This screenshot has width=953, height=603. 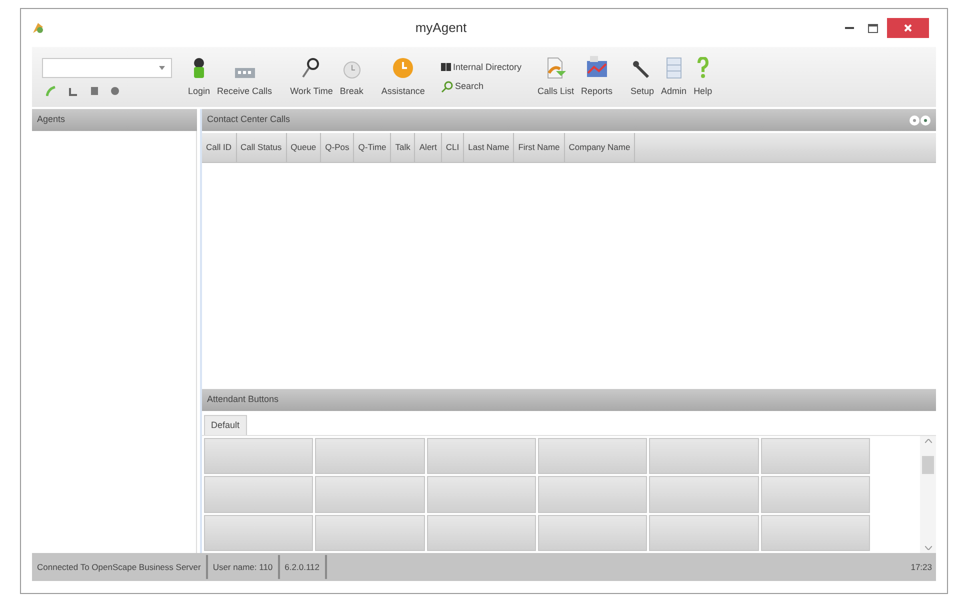 What do you see at coordinates (873, 28) in the screenshot?
I see `maximize-icon` at bounding box center [873, 28].